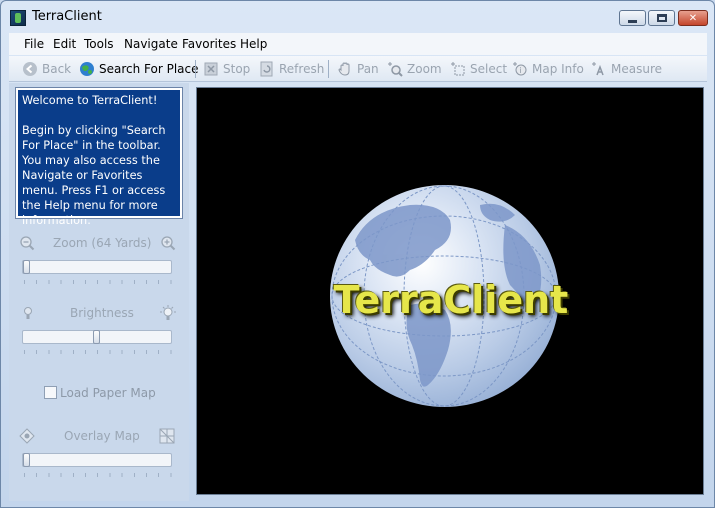 Image resolution: width=715 pixels, height=508 pixels. I want to click on zoom-slider, so click(97, 267).